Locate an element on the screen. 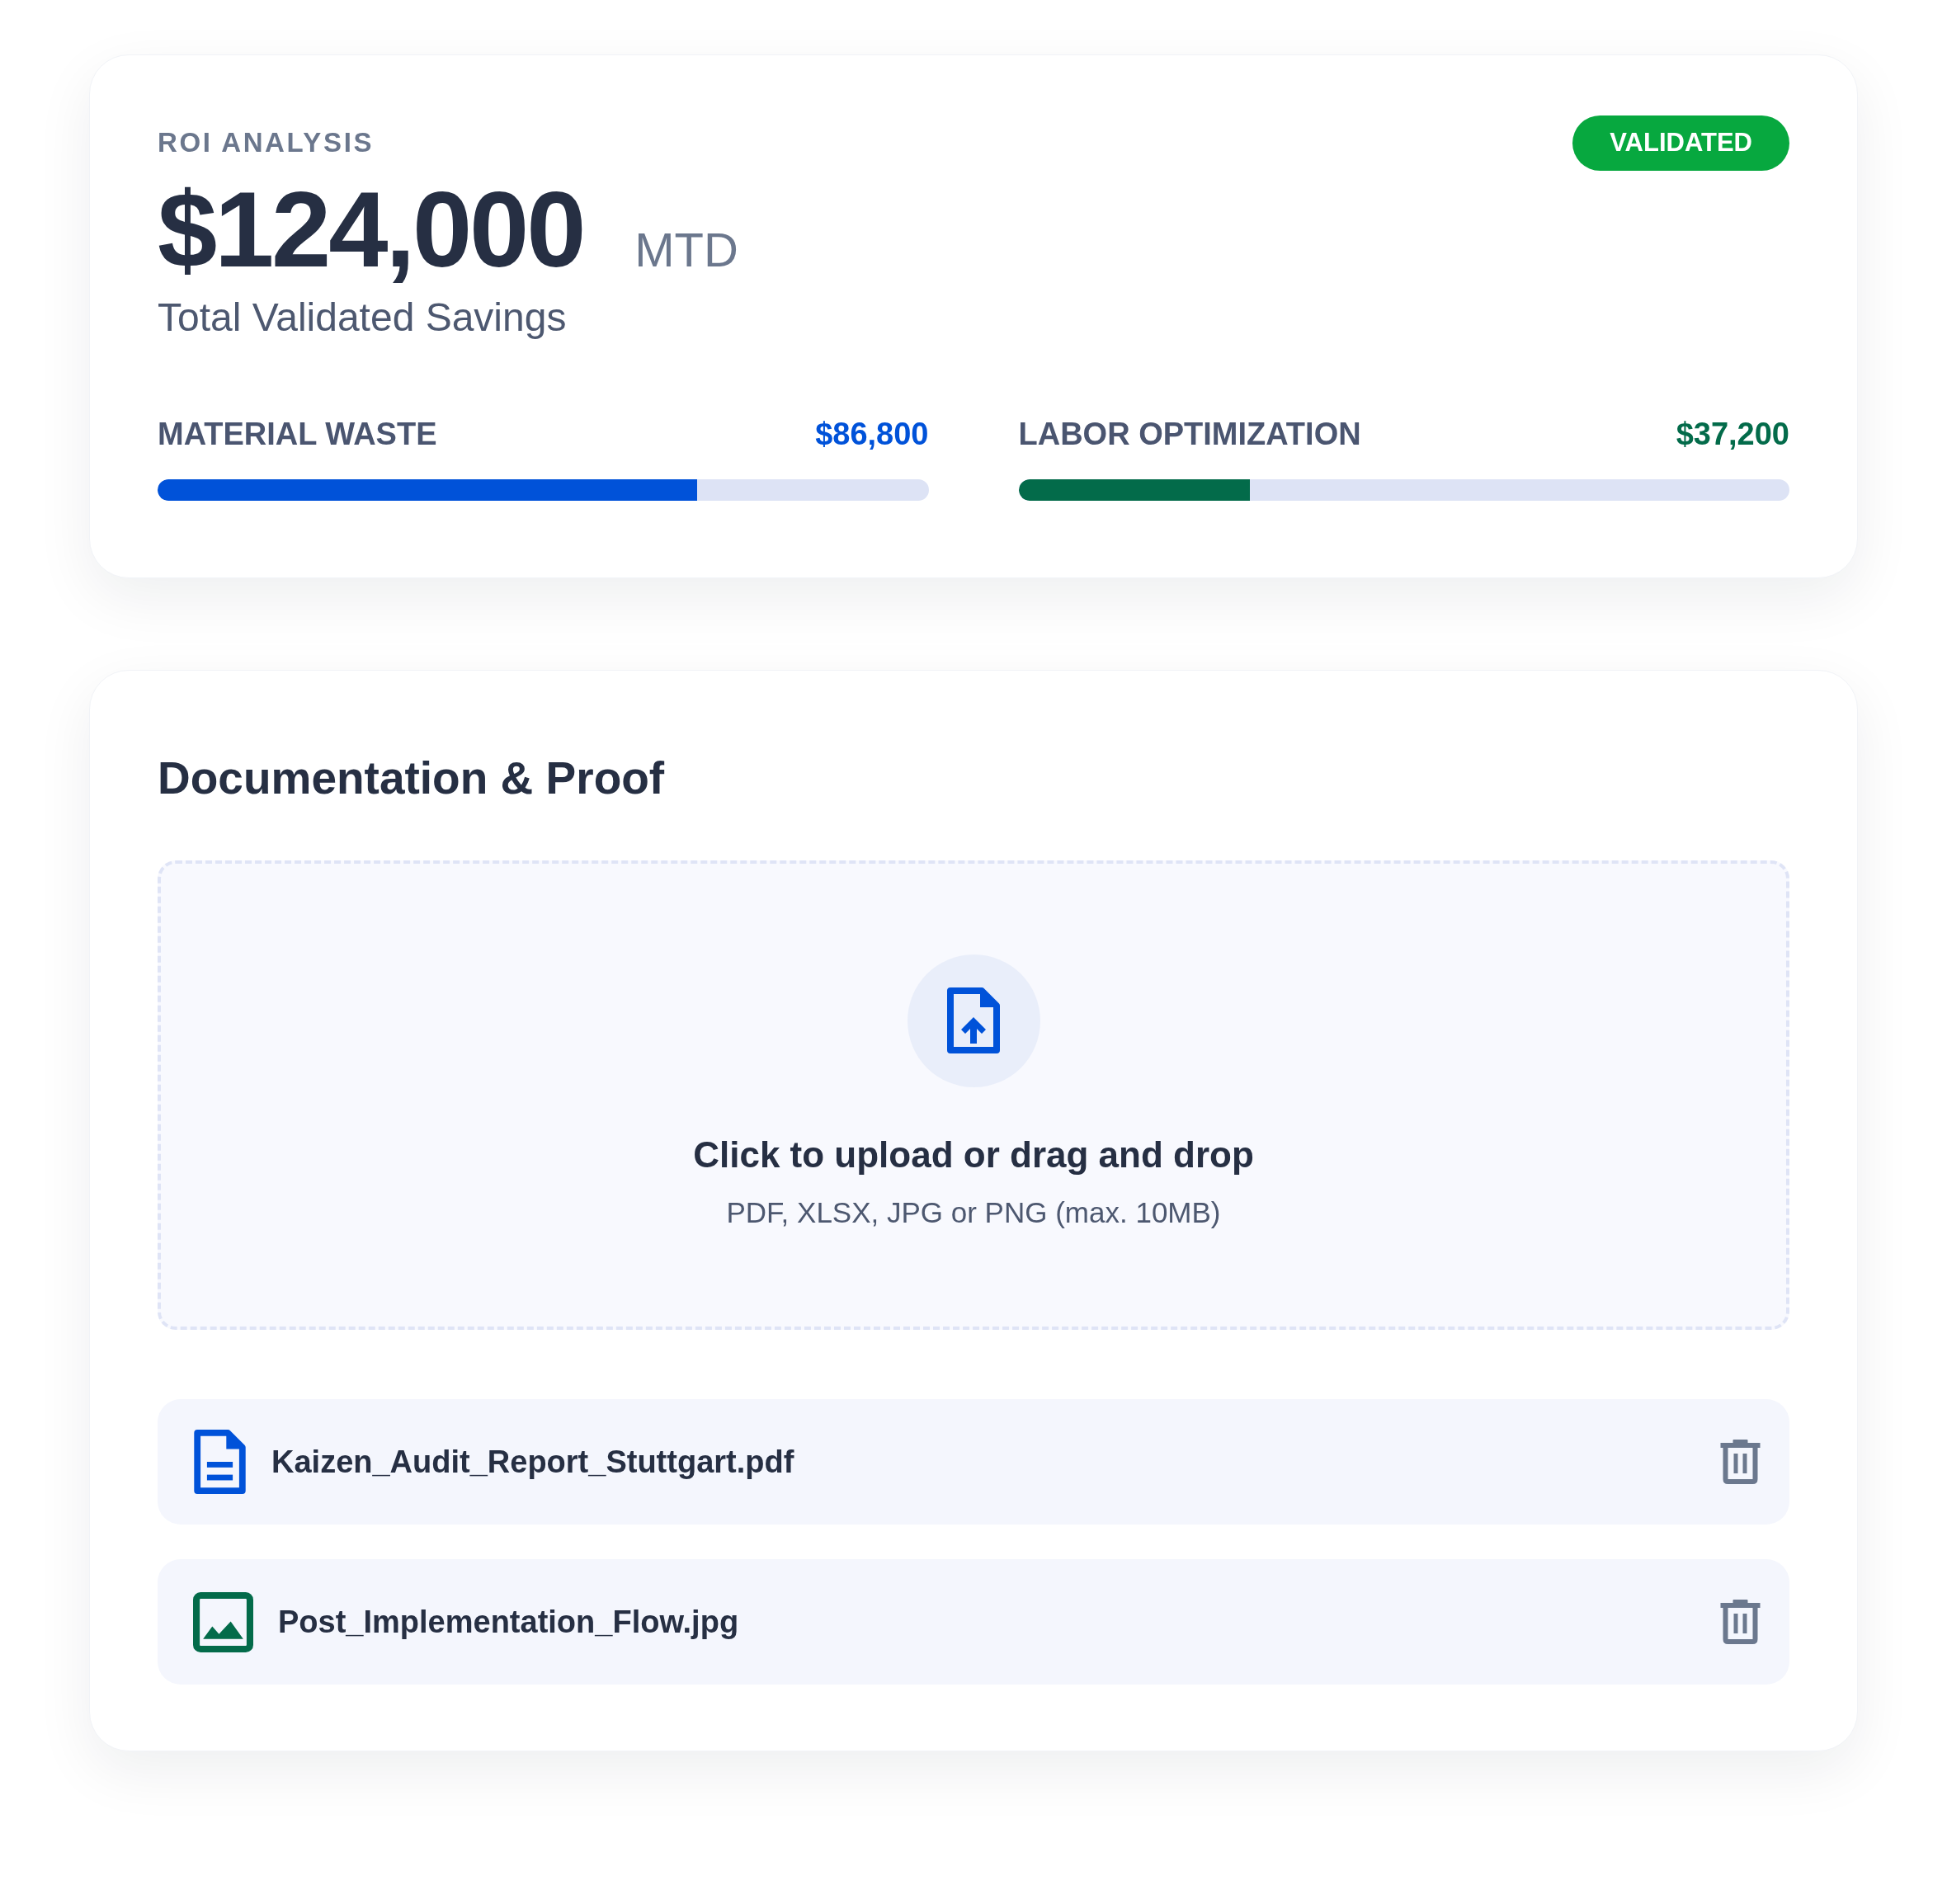 The image size is (1947, 1904). file-upload-icon is located at coordinates (973, 1020).